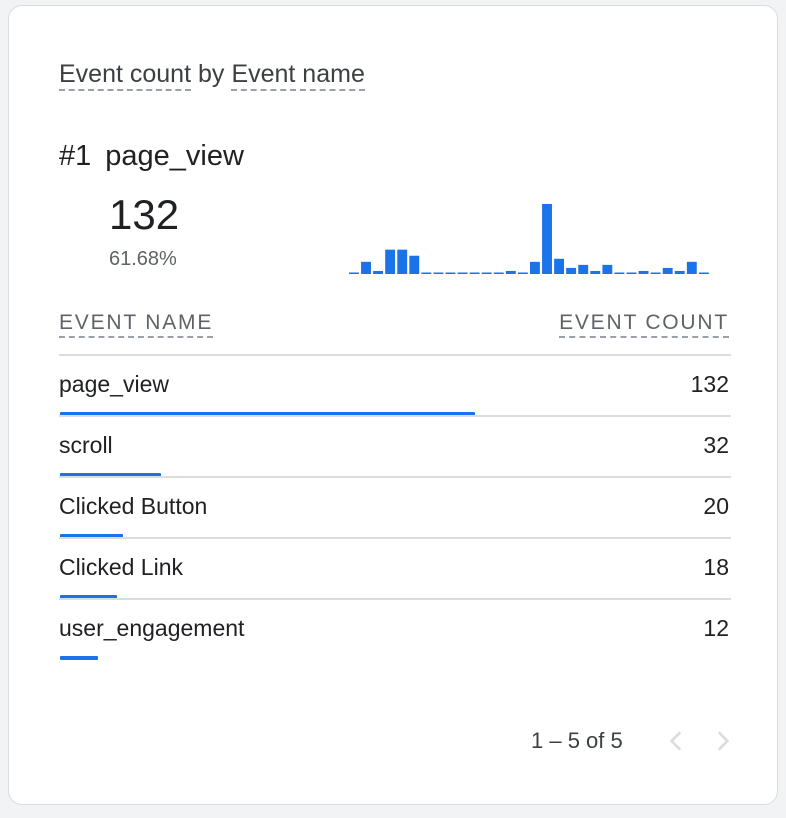 The image size is (786, 818). I want to click on title-by: by, so click(211, 74).